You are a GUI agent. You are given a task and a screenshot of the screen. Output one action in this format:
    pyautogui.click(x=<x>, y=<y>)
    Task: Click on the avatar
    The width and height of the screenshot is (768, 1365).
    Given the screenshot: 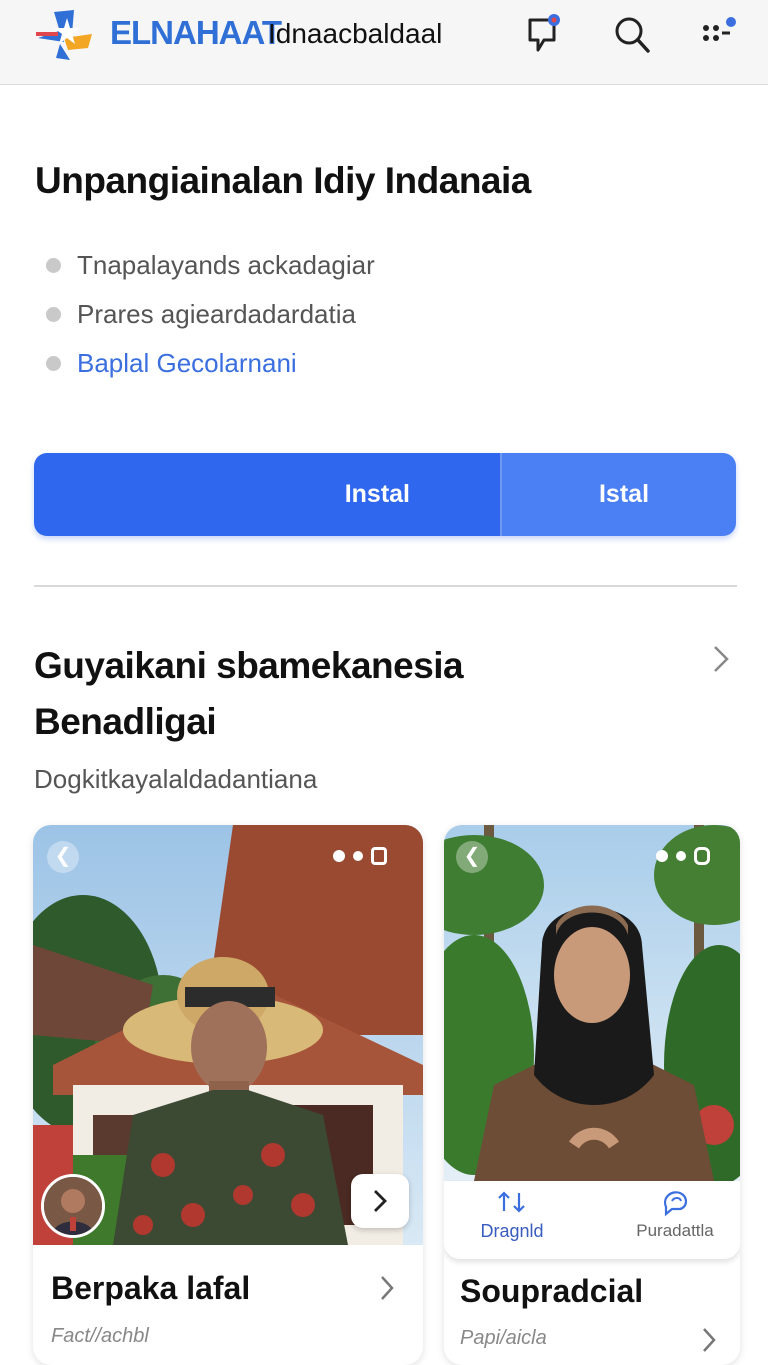 What is the action you would take?
    pyautogui.click(x=73, y=1206)
    